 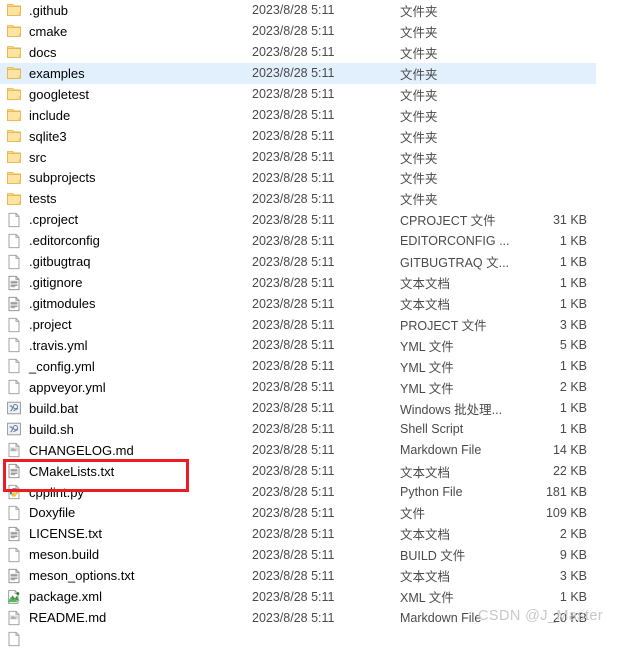 I want to click on file-size-cell: 31 KB, so click(x=569, y=219).